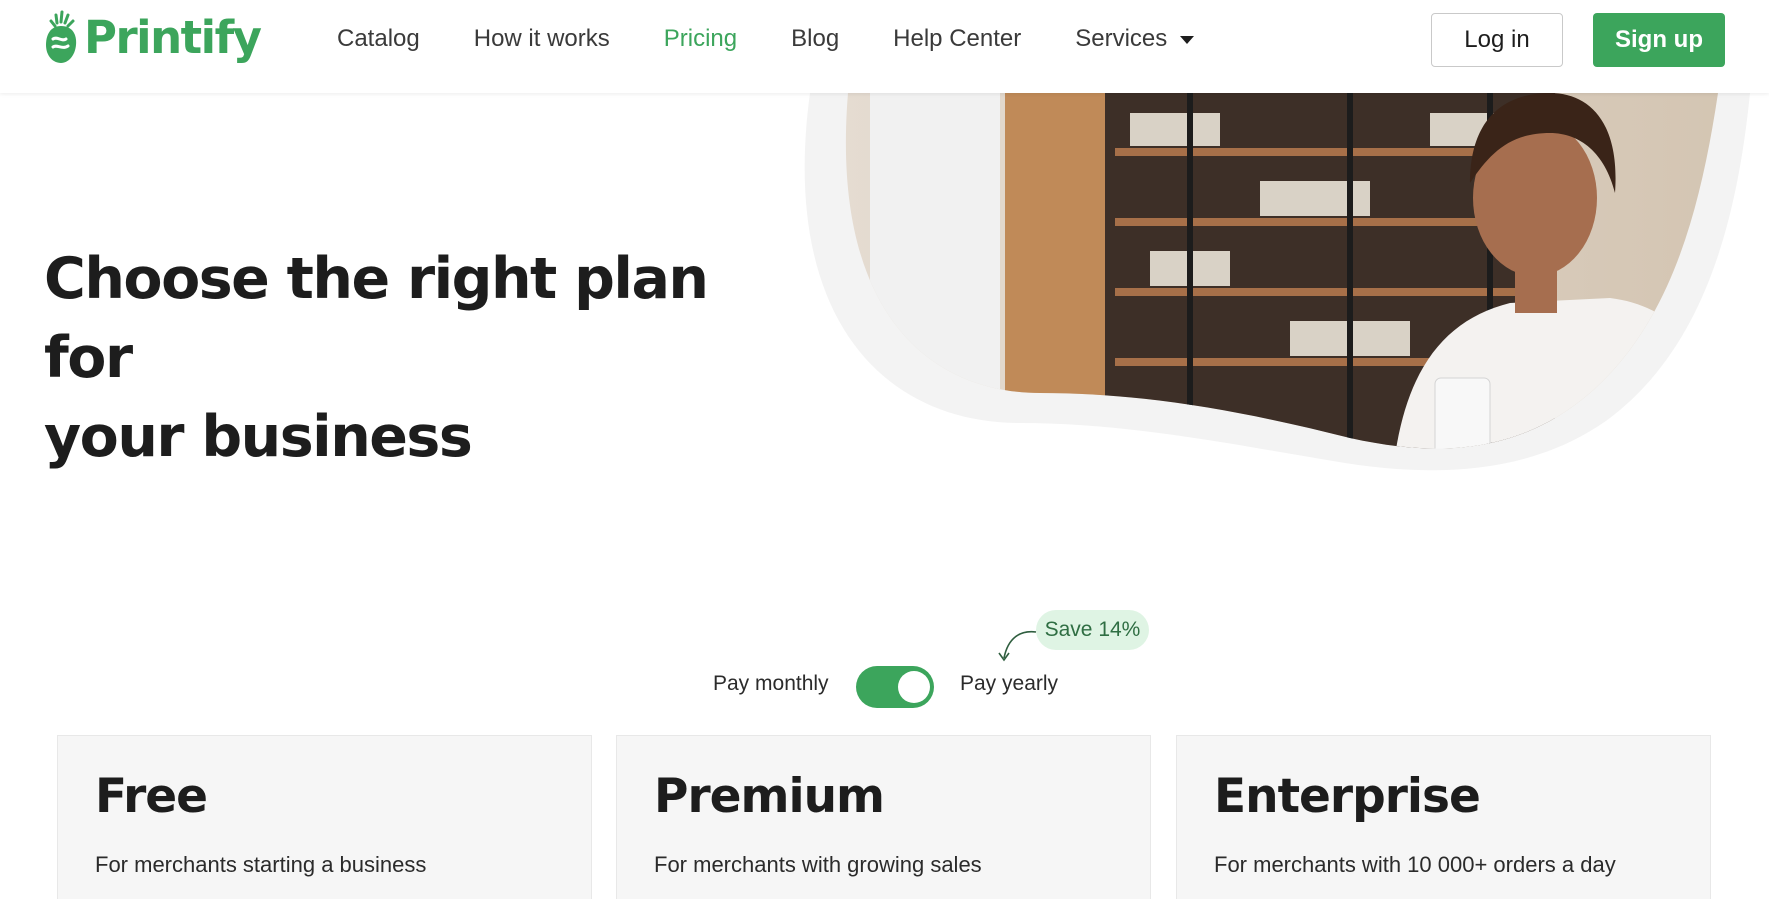  I want to click on nav-how-it-works: How it works, so click(542, 39).